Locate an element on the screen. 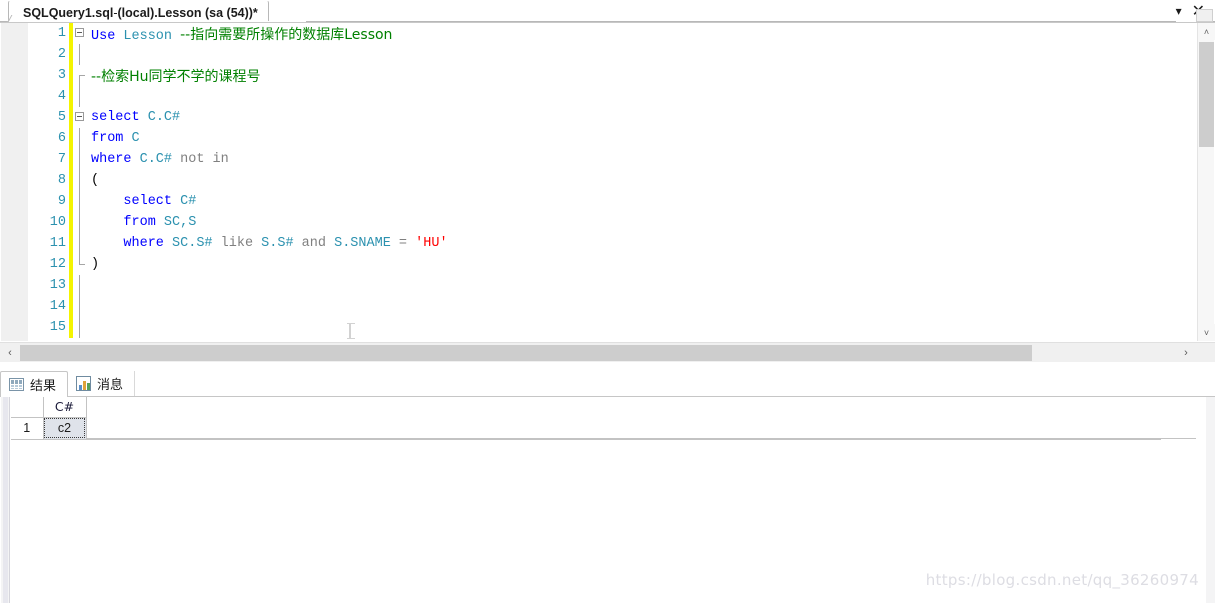 This screenshot has height=603, width=1215. code-token-id: C is located at coordinates (135, 138).